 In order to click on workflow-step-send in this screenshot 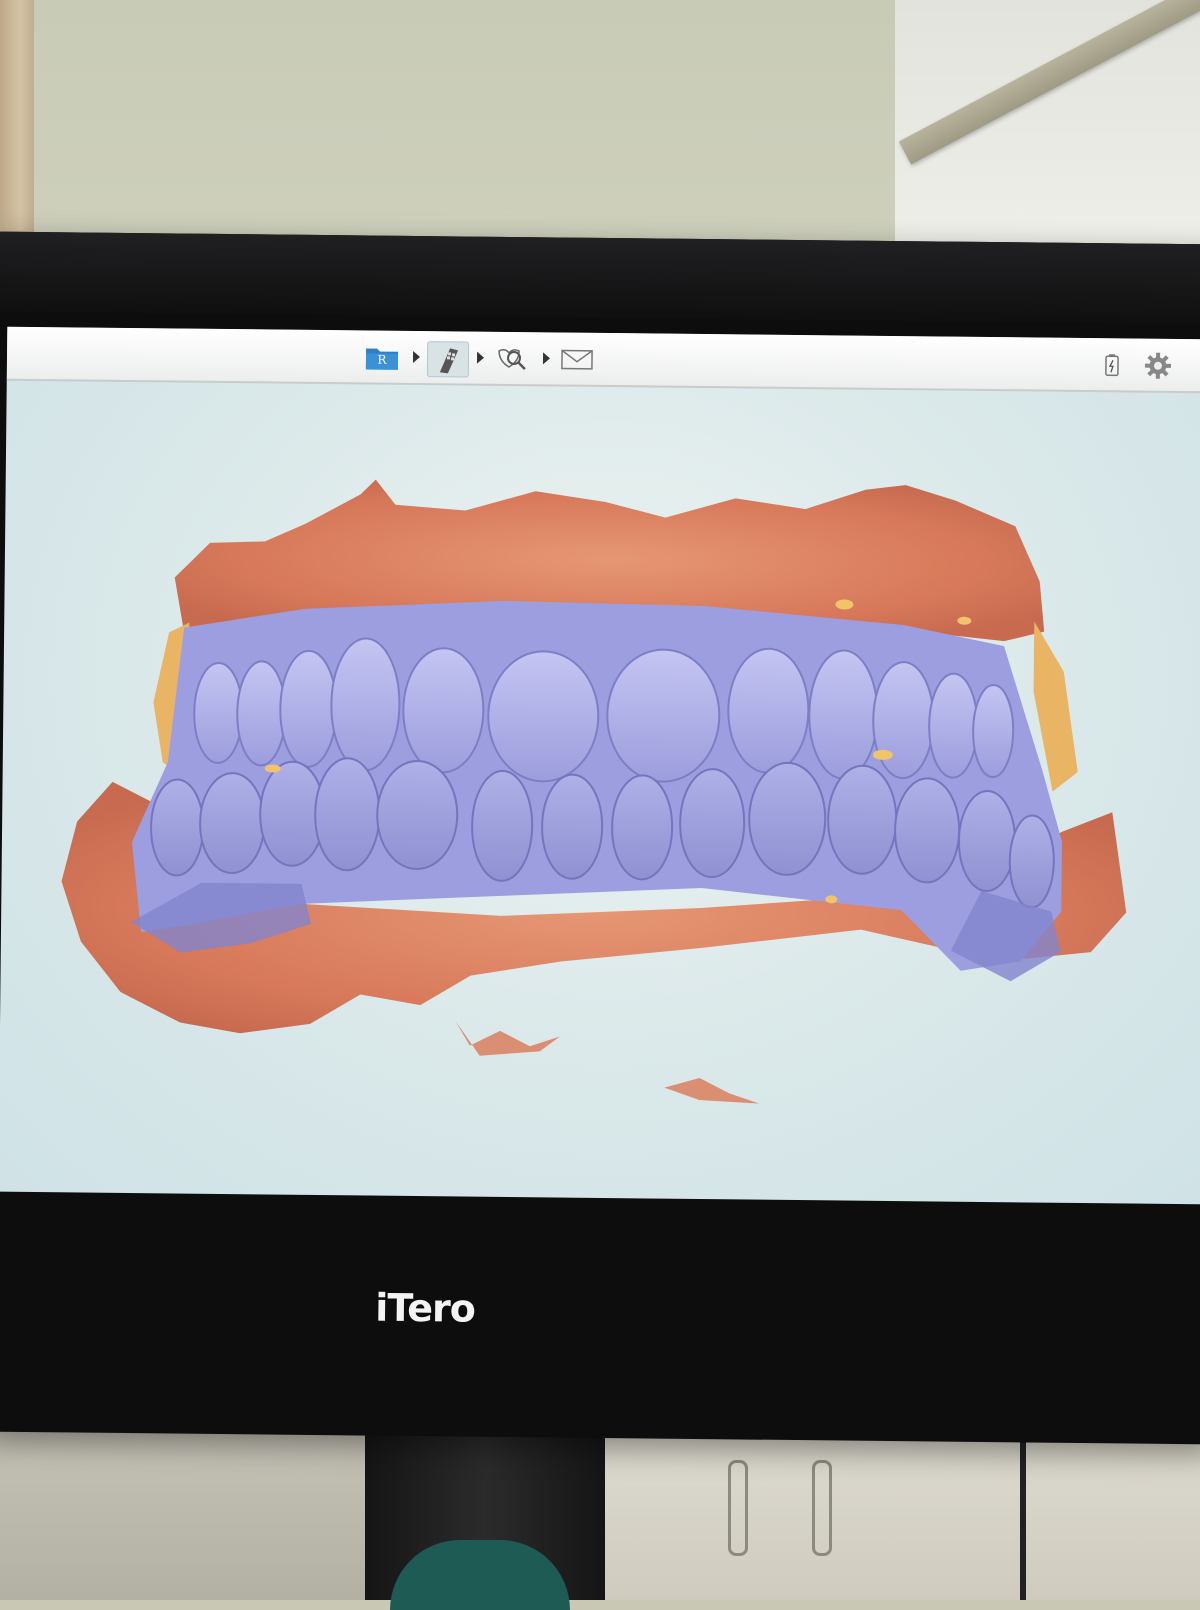, I will do `click(577, 359)`.